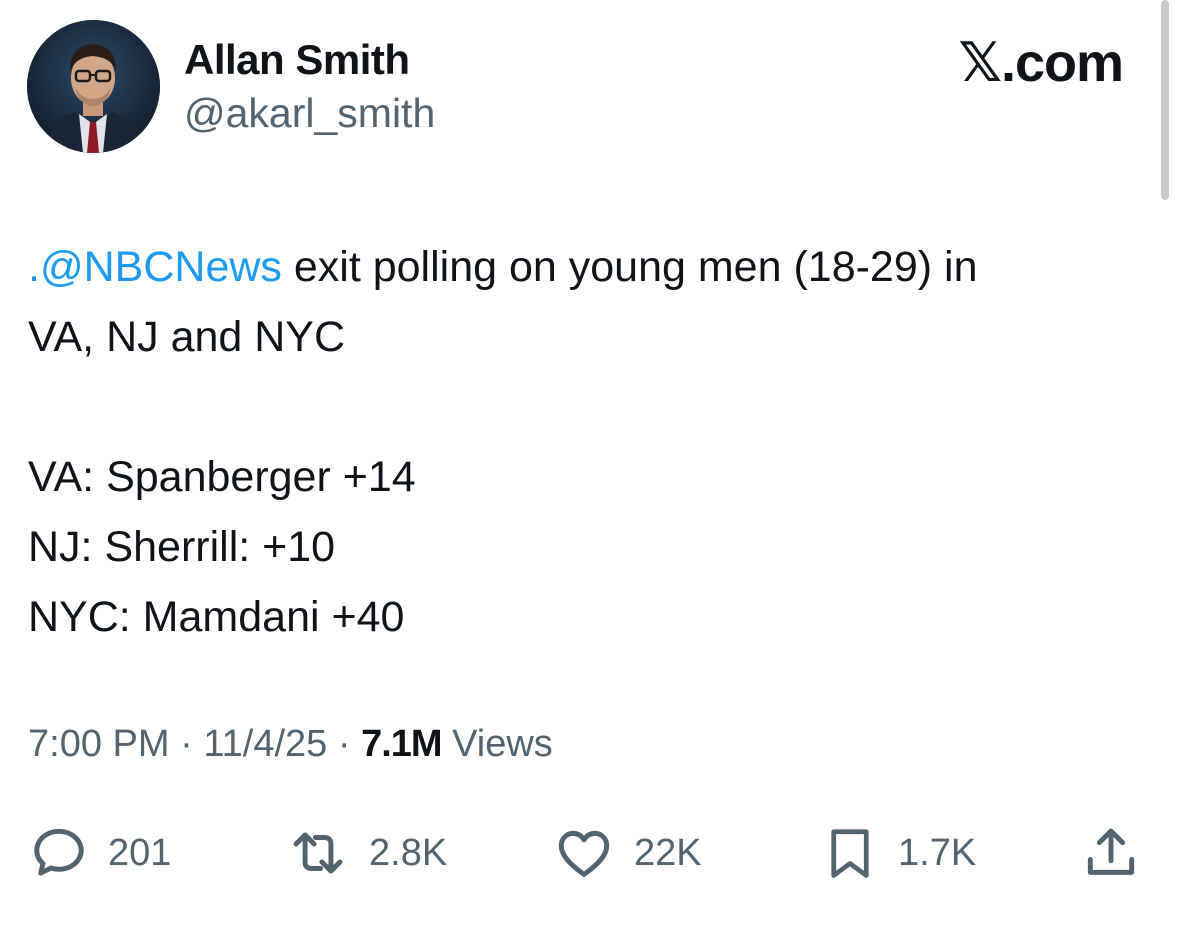 Image resolution: width=1179 pixels, height=931 pixels. What do you see at coordinates (627, 853) in the screenshot?
I see `like-button: 22K` at bounding box center [627, 853].